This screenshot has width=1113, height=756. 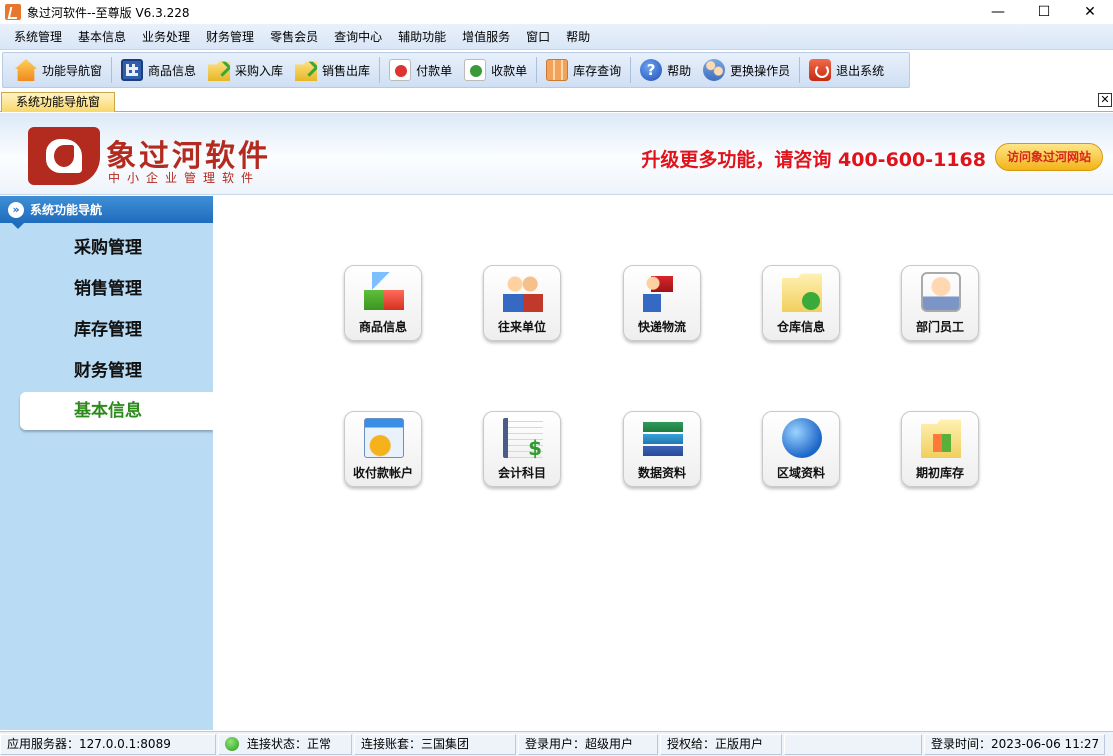 What do you see at coordinates (578, 37) in the screenshot?
I see `menu-help: 帮助` at bounding box center [578, 37].